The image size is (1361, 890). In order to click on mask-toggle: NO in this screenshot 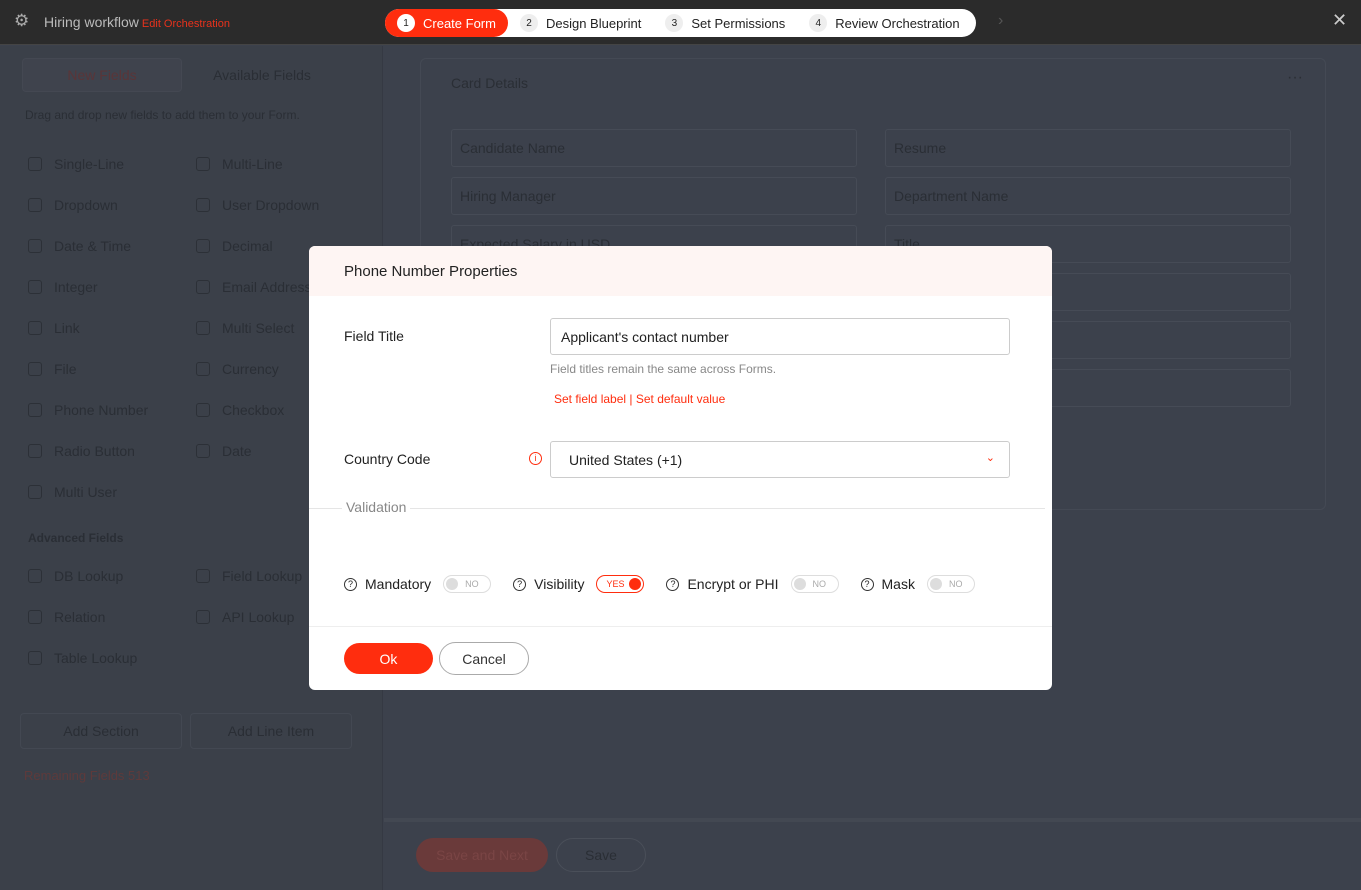, I will do `click(950, 584)`.